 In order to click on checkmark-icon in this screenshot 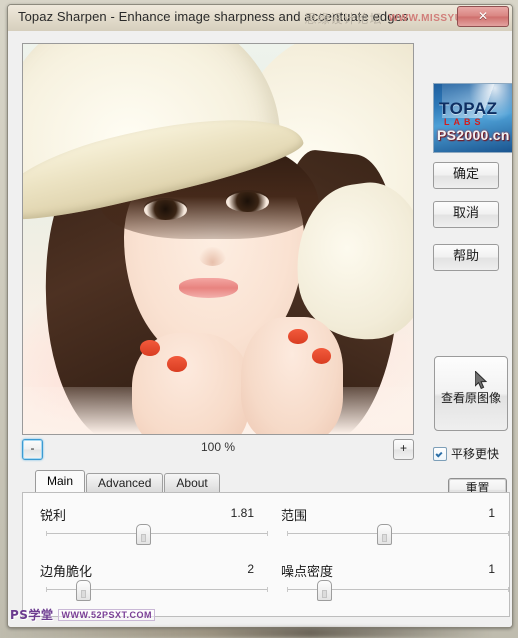, I will do `click(440, 453)`.